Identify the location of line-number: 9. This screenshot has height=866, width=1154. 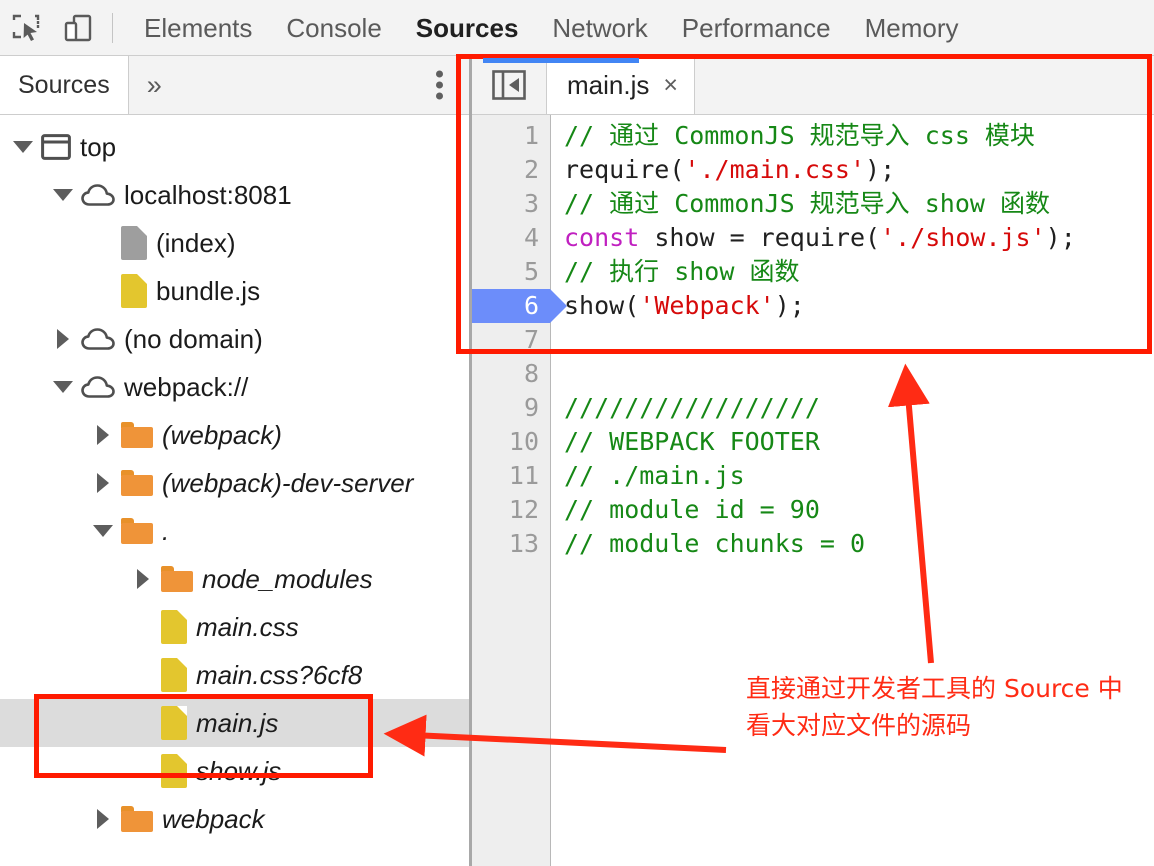
(511, 408).